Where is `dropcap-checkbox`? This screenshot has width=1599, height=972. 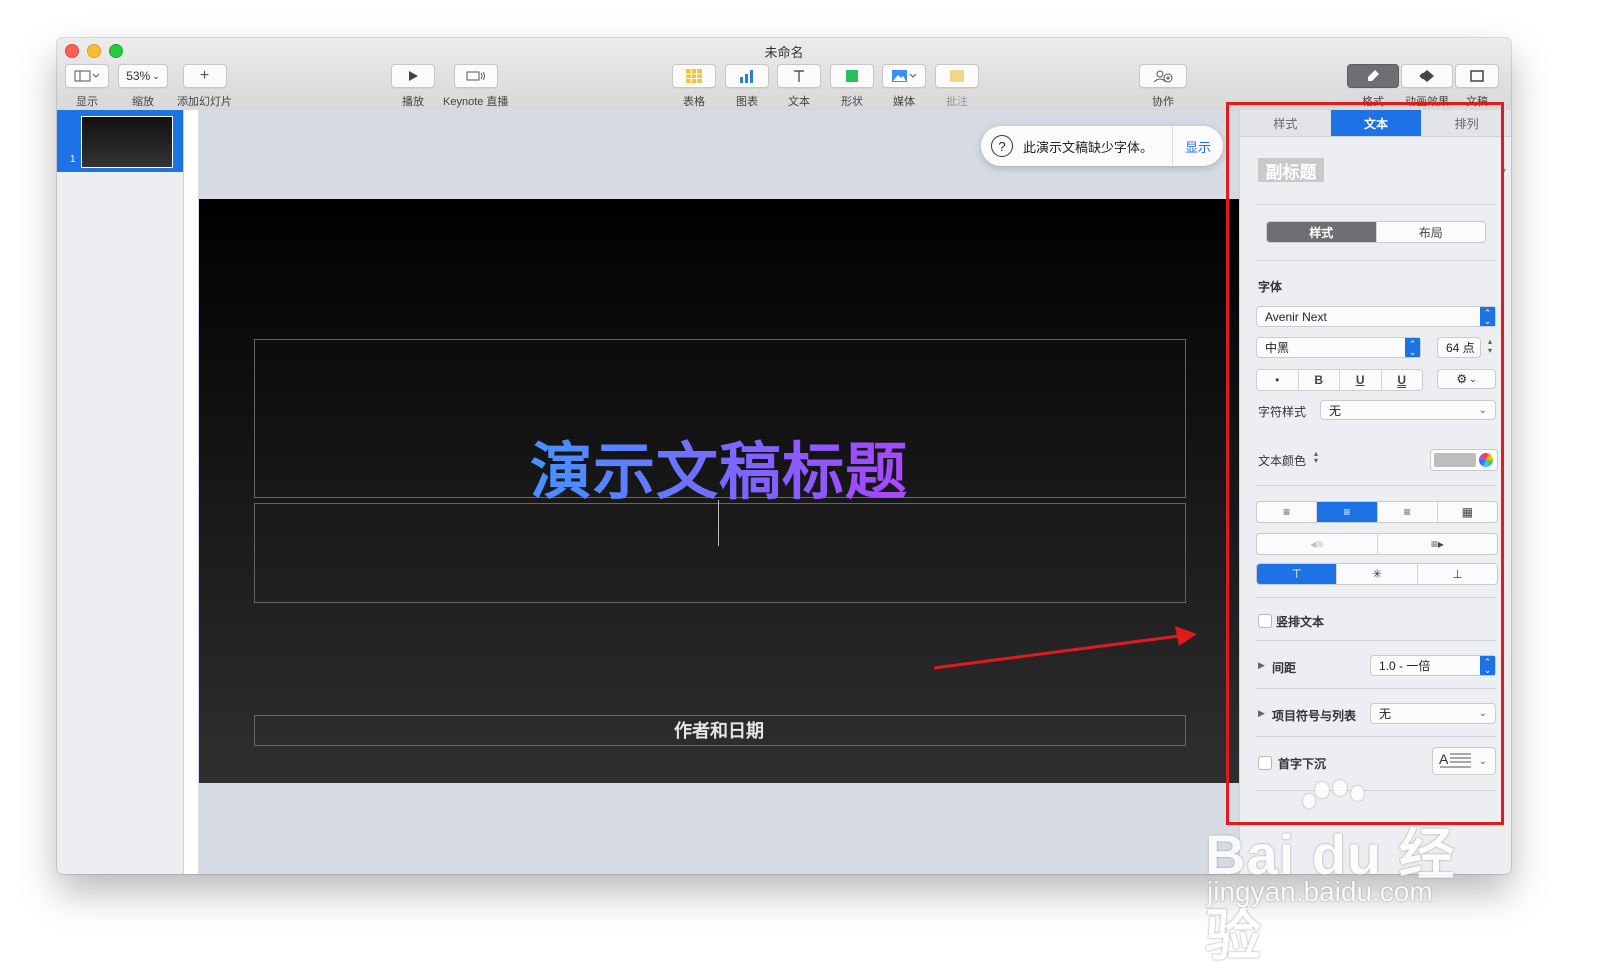
dropcap-checkbox is located at coordinates (1265, 763).